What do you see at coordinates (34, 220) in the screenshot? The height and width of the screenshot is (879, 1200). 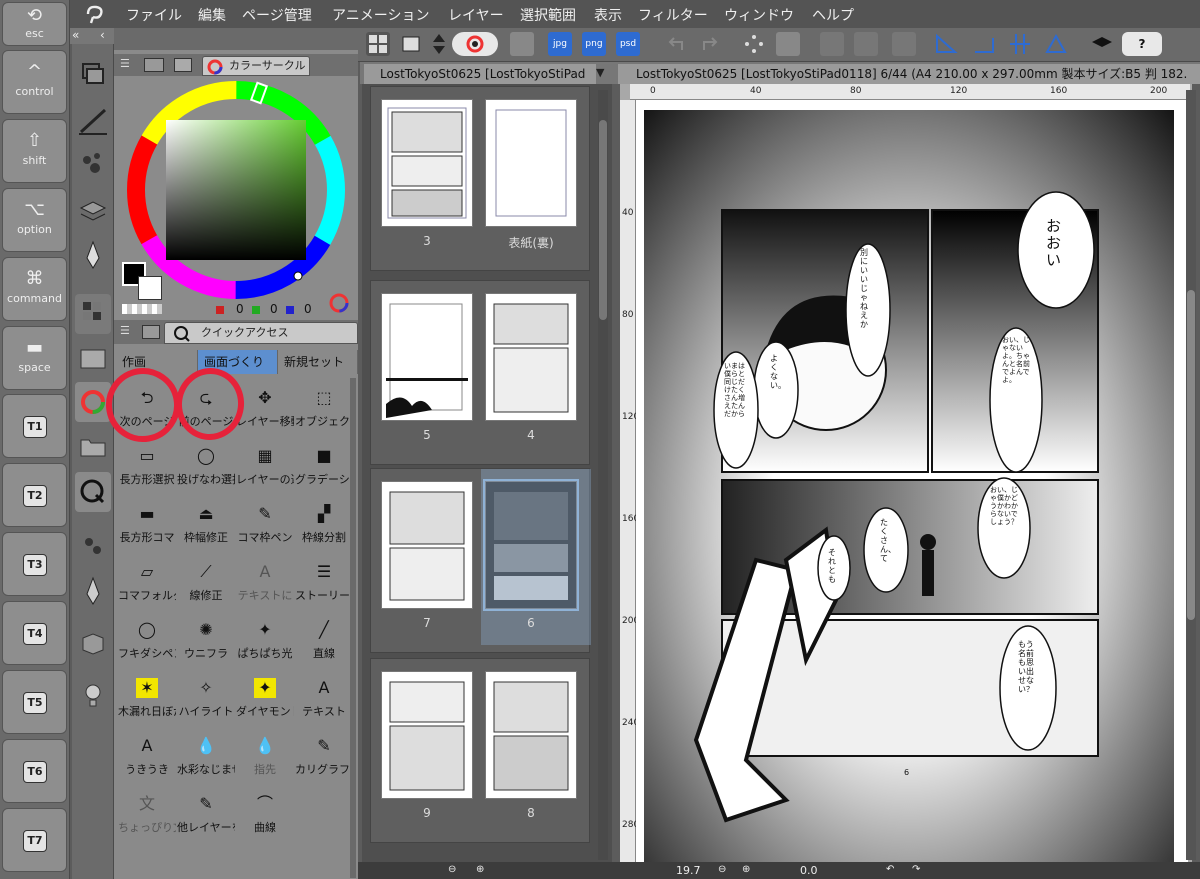 I see `option-key: ⌥ option` at bounding box center [34, 220].